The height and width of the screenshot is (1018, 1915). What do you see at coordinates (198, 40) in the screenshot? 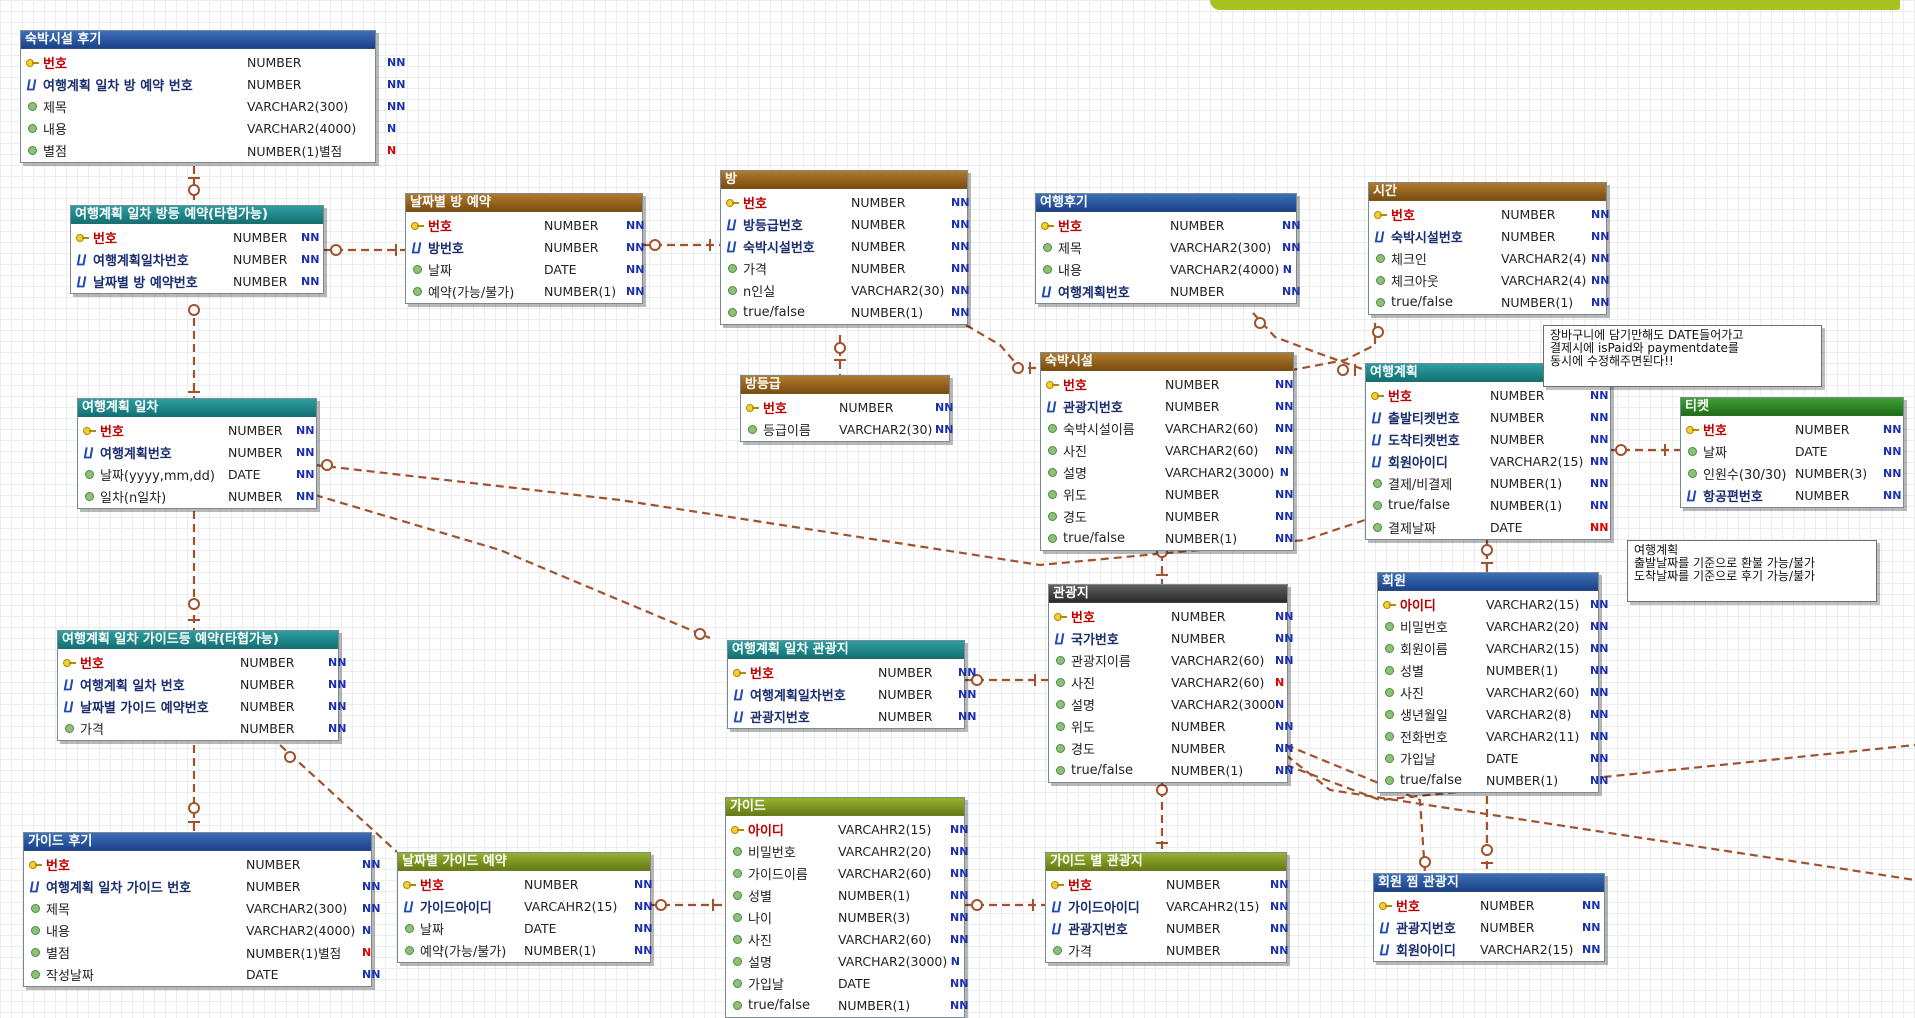
I see `entity-title: 숙박시설 후기` at bounding box center [198, 40].